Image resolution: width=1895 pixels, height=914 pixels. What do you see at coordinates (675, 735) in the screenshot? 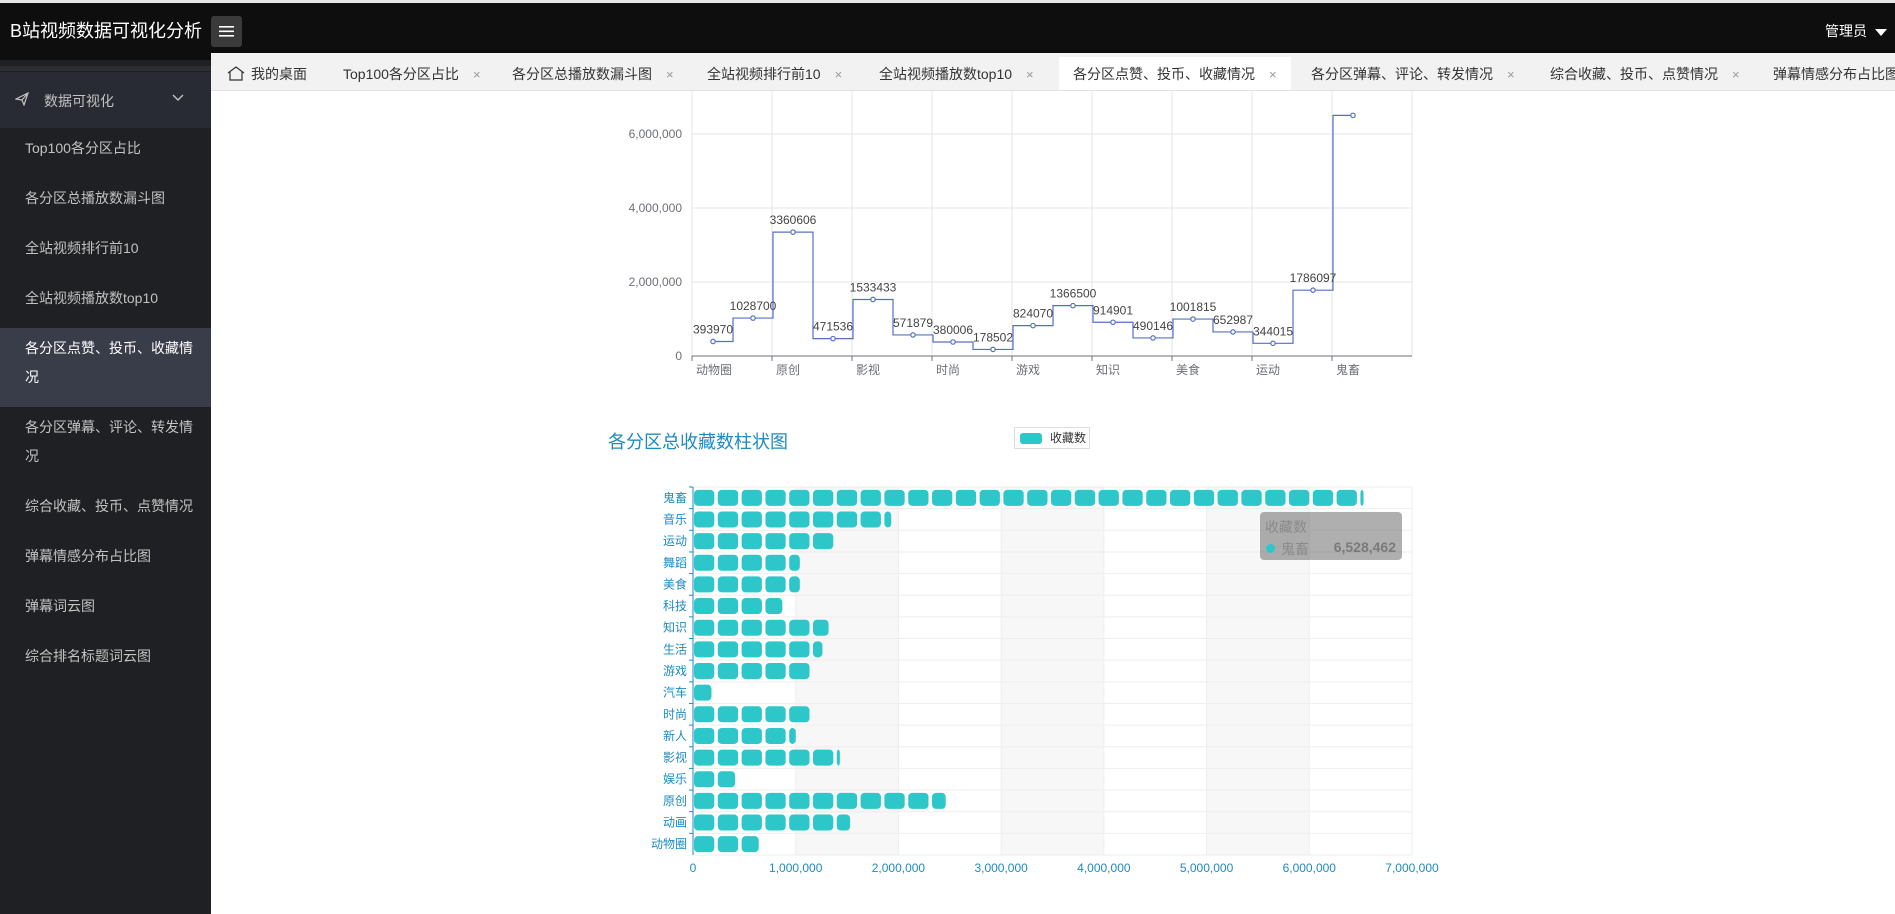
I see `y-tick-label: 新人` at bounding box center [675, 735].